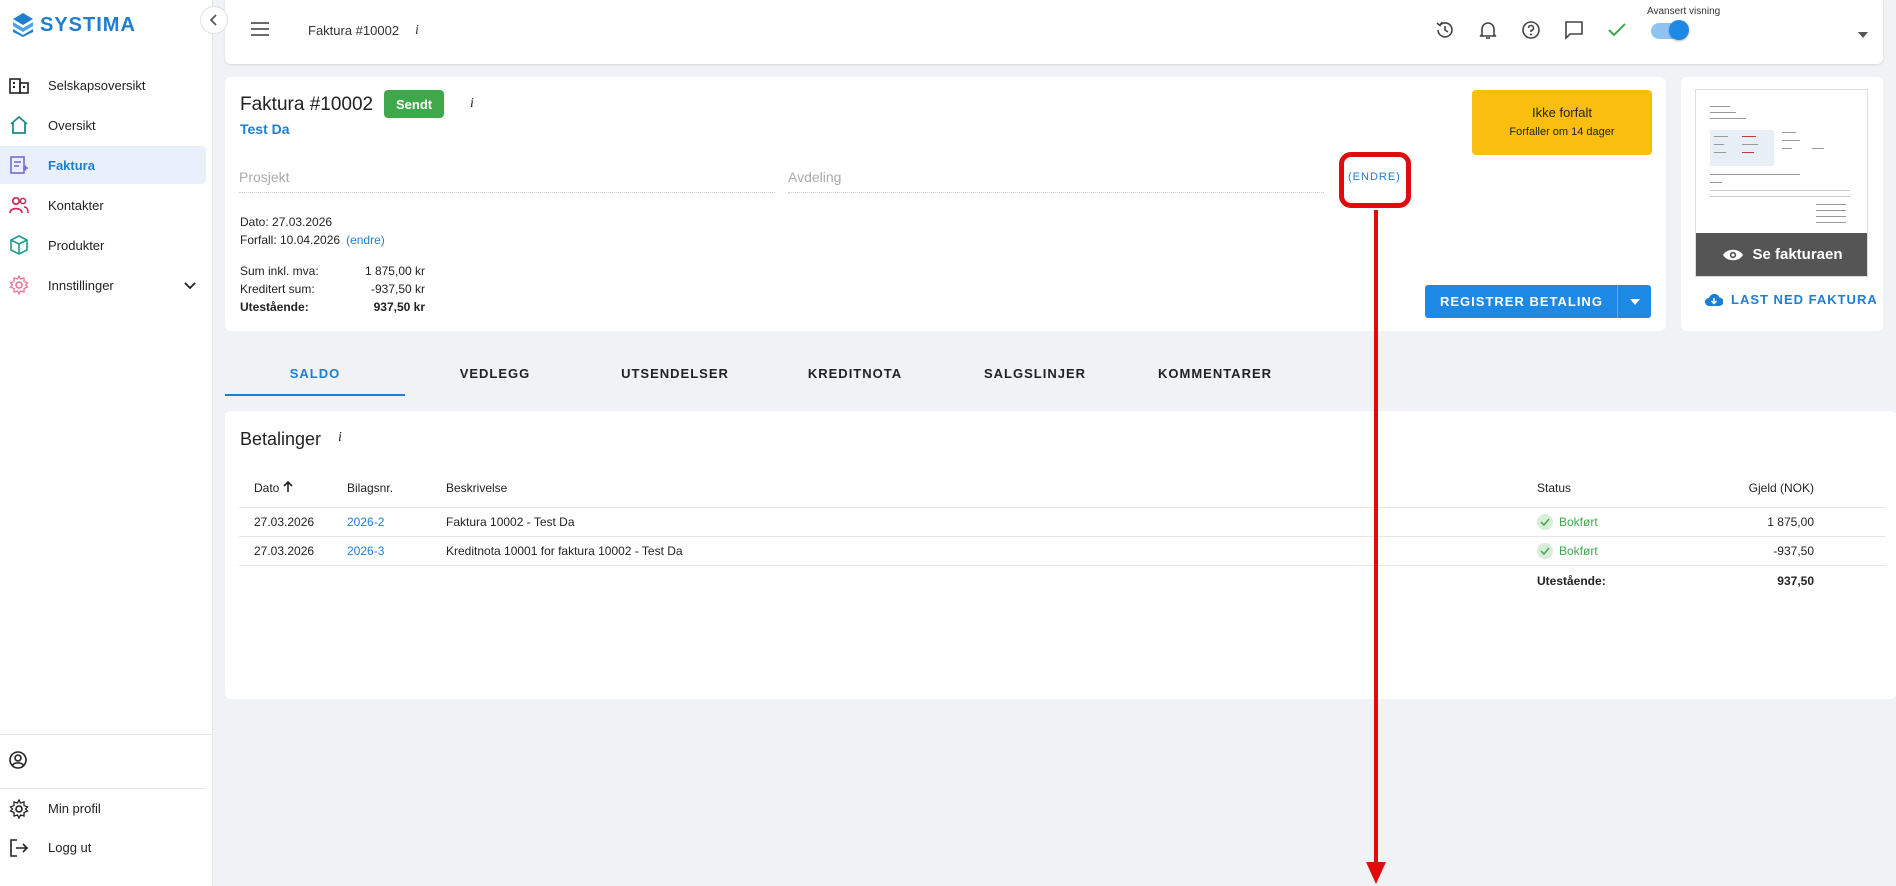  Describe the element at coordinates (70, 847) in the screenshot. I see `logg-ut-label: Logg ut` at that location.